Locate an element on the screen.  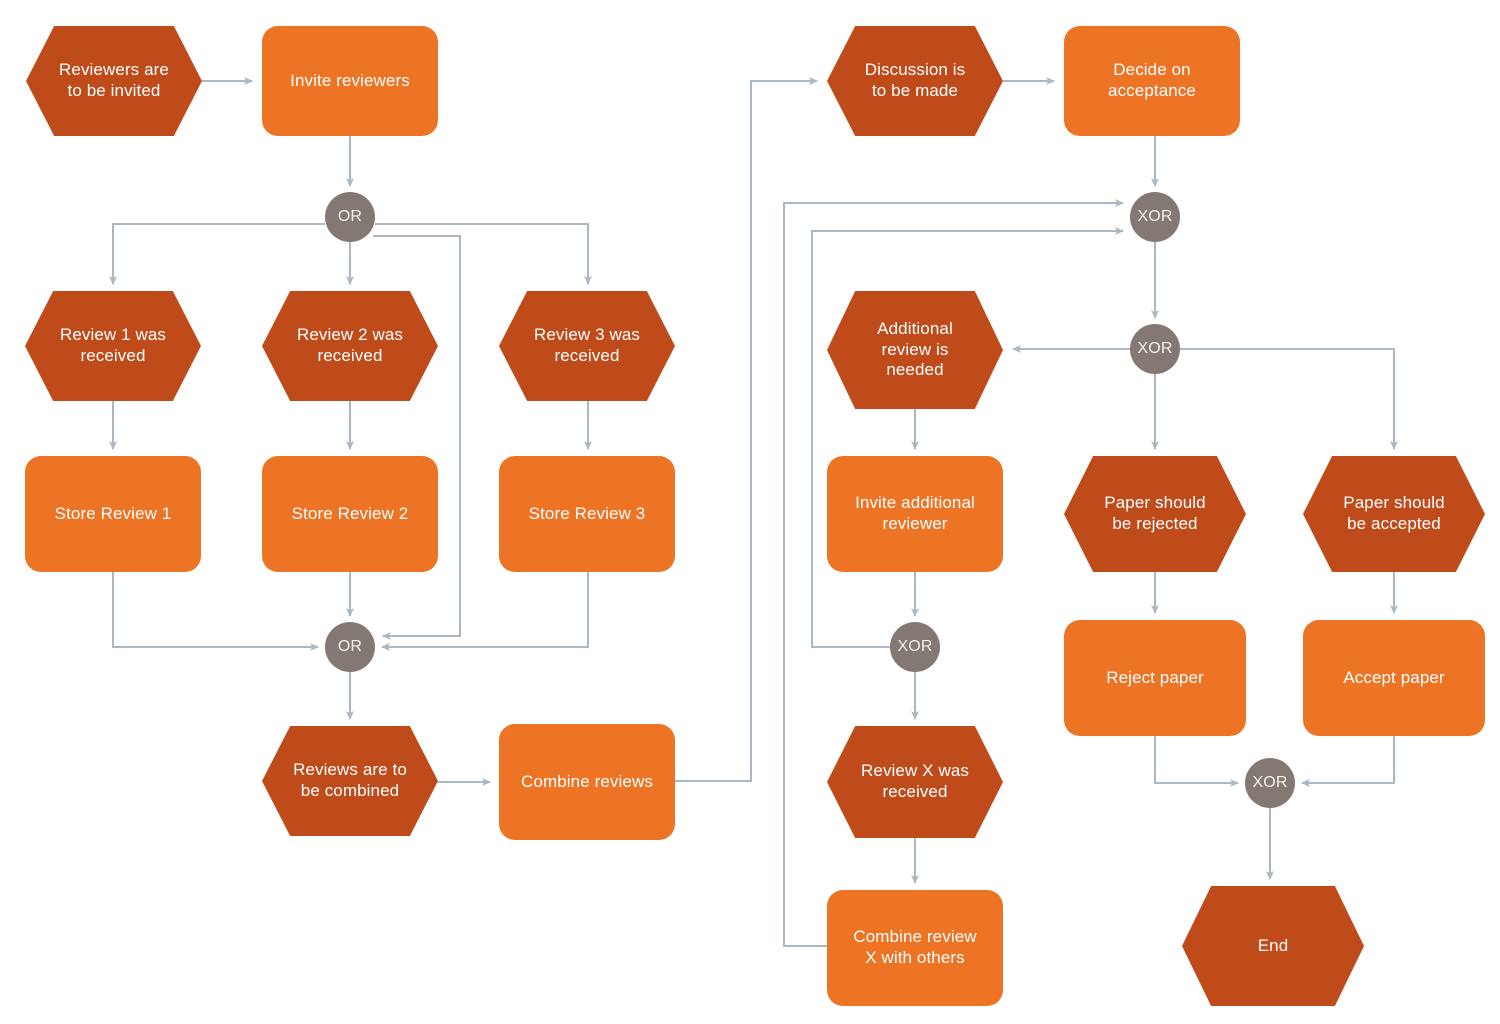
function-node-n14: Invite additional reviewer is located at coordinates (915, 514).